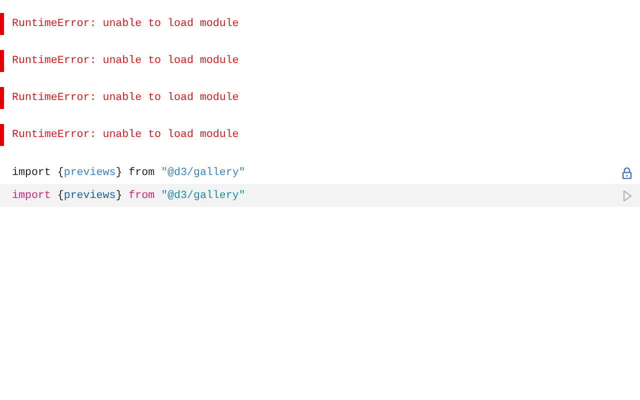 The height and width of the screenshot is (400, 640). What do you see at coordinates (627, 172) in the screenshot?
I see `lock-icon` at bounding box center [627, 172].